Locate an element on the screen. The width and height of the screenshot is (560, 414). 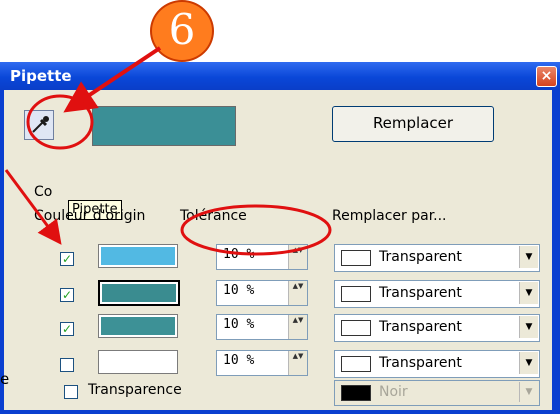
colors-section-label: Co is located at coordinates (43, 192).